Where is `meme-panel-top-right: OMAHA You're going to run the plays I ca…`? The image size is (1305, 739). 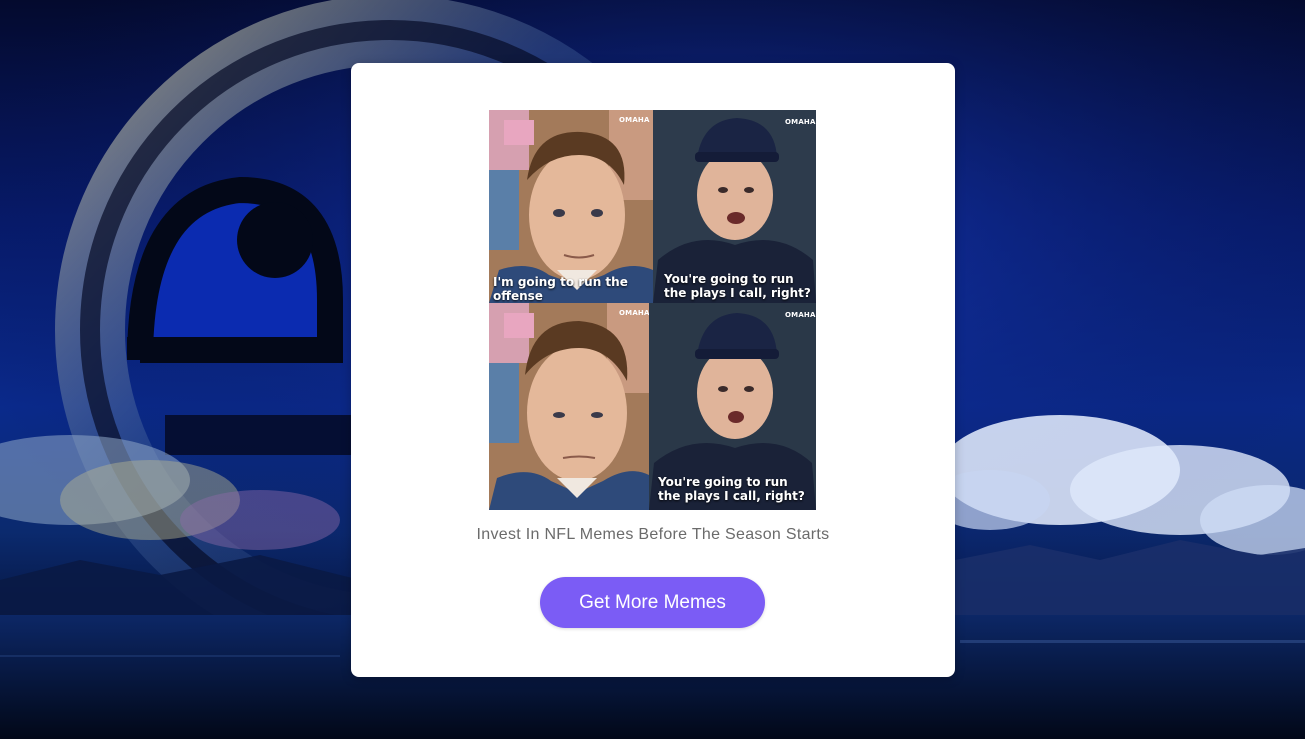 meme-panel-top-right: OMAHA You're going to run the plays I ca… is located at coordinates (734, 206).